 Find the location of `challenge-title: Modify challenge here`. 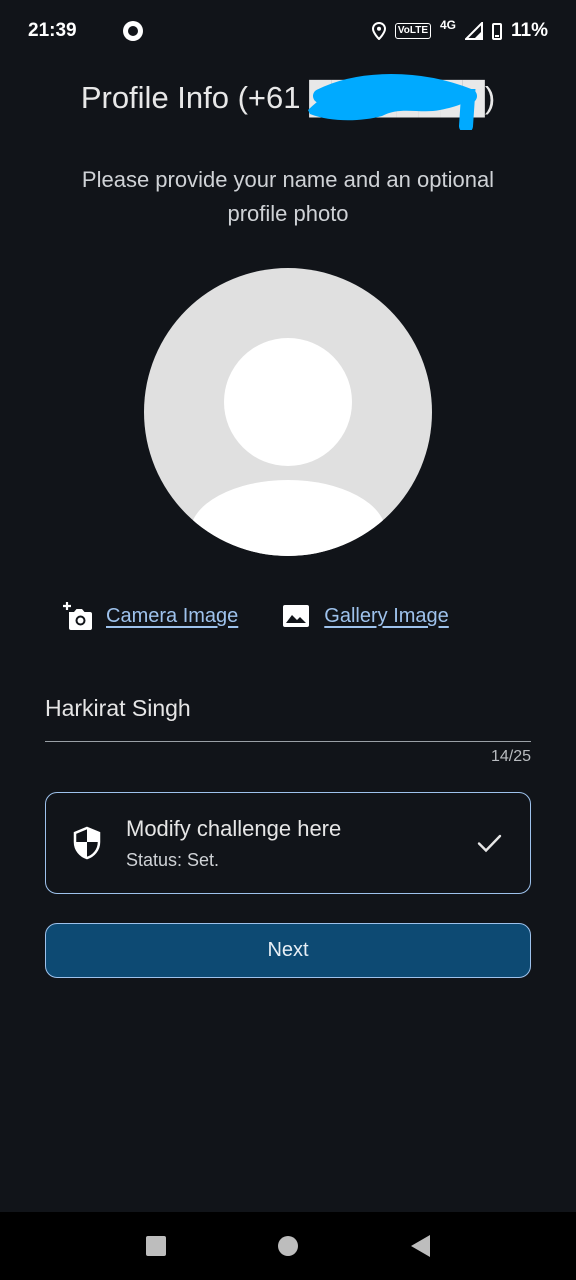

challenge-title: Modify challenge here is located at coordinates (234, 828).